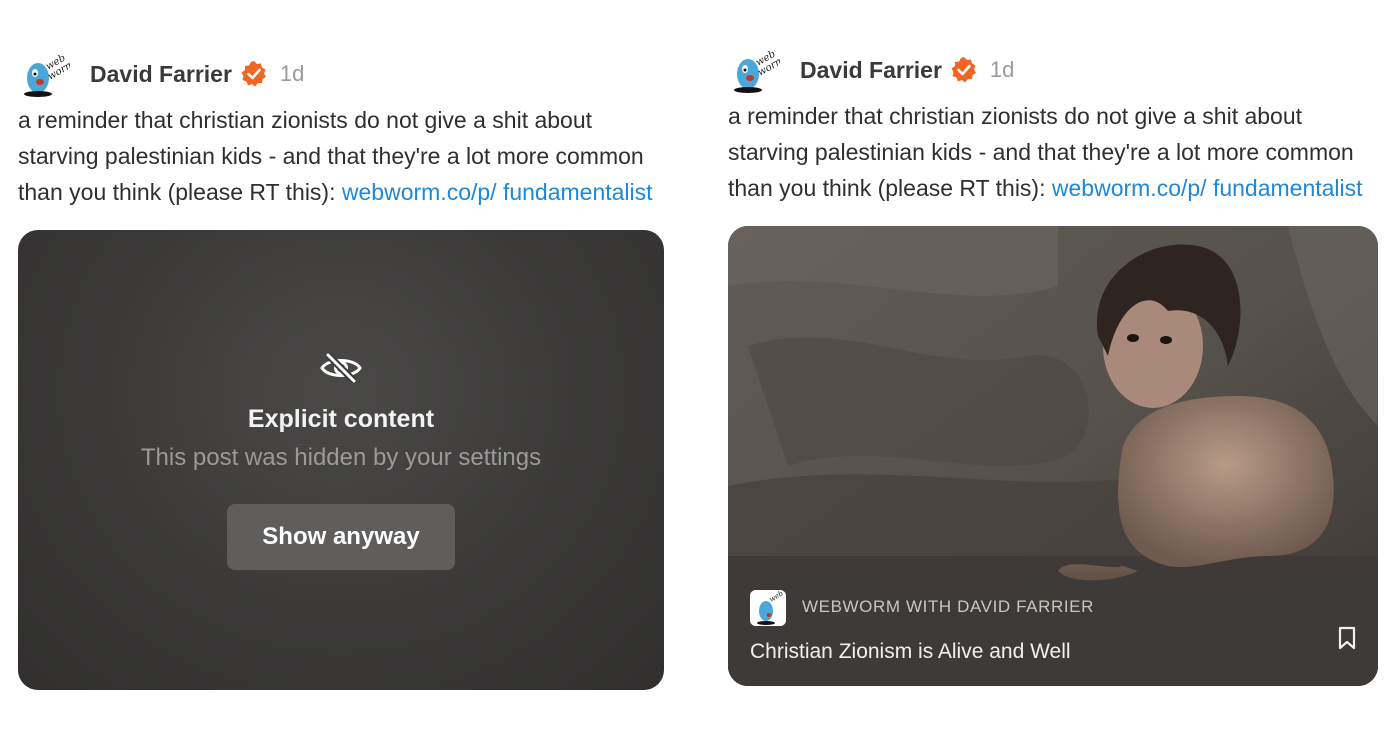 This screenshot has height=736, width=1398. I want to click on eye-slash-icon, so click(341, 368).